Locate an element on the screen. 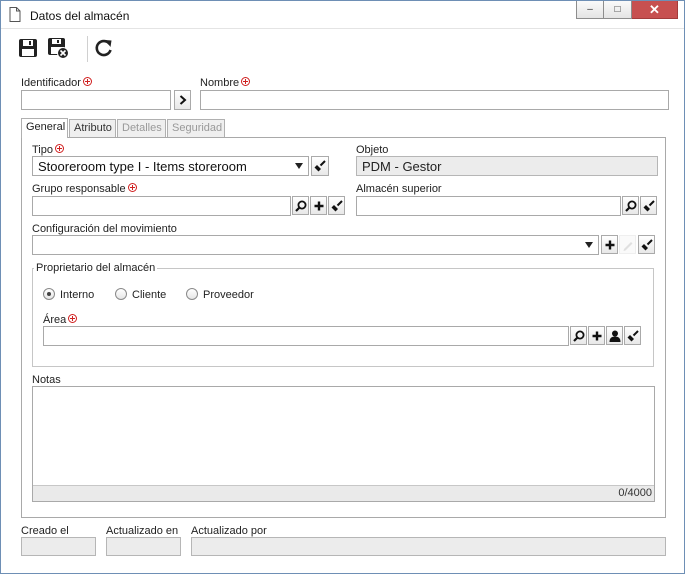 The height and width of the screenshot is (574, 685). minimize-icon: ‒ is located at coordinates (590, 9).